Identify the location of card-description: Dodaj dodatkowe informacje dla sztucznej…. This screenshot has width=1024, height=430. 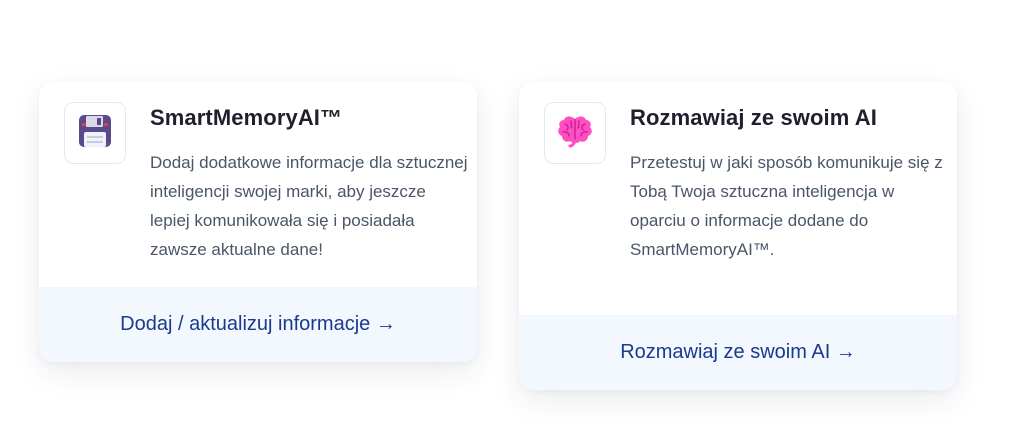
(309, 206).